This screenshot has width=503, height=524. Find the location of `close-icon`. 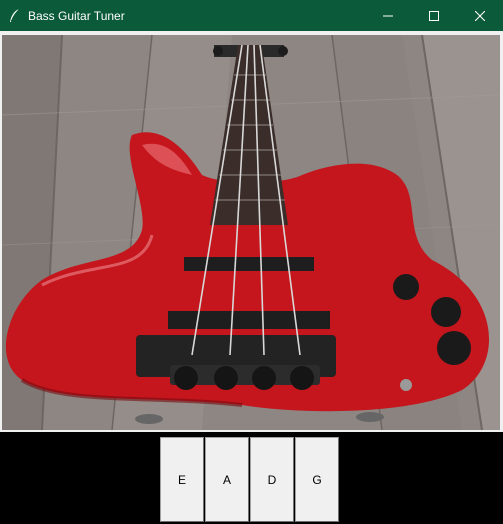

close-icon is located at coordinates (480, 15).